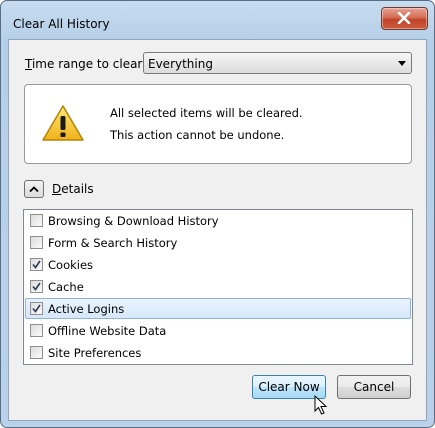 The height and width of the screenshot is (428, 435). Describe the element at coordinates (113, 243) in the screenshot. I see `item-label: Form & Search History` at that location.